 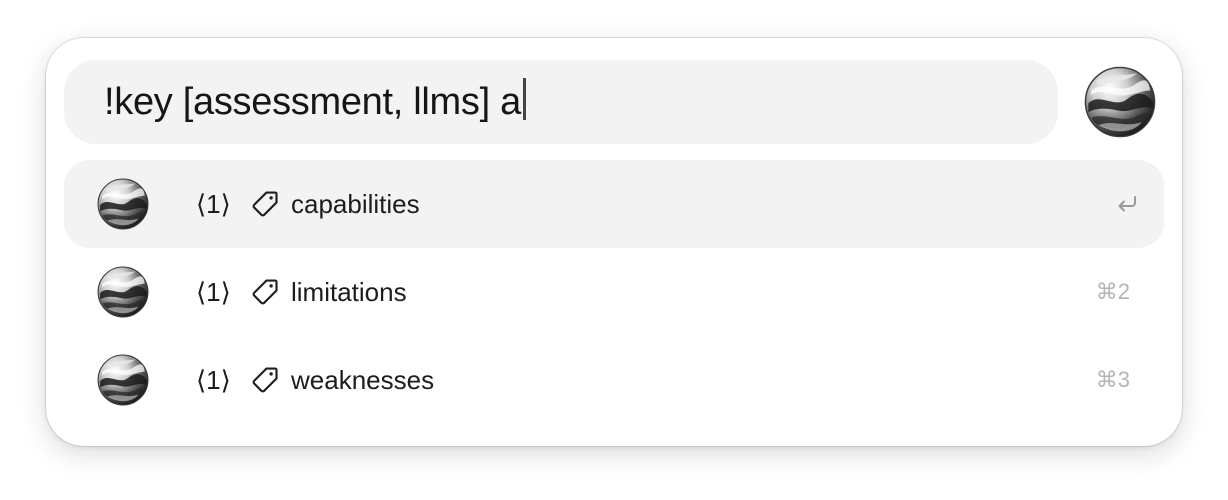 What do you see at coordinates (561, 102) in the screenshot?
I see `search-field: !key [assessment, llms] a` at bounding box center [561, 102].